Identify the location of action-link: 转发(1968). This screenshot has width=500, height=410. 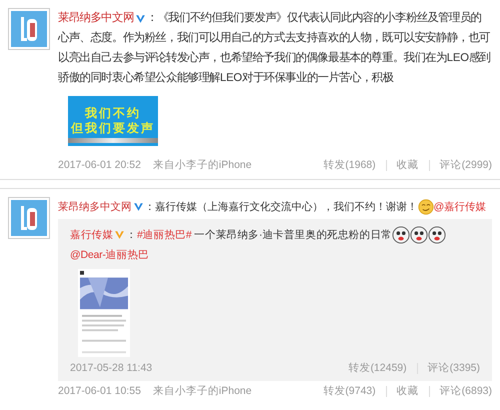
(349, 166).